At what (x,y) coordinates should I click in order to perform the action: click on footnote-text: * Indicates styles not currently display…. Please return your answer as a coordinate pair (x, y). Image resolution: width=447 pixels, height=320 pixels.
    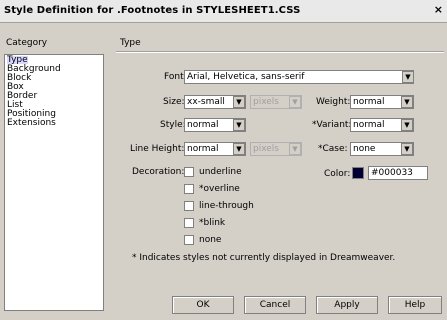
    Looking at the image, I should click on (264, 258).